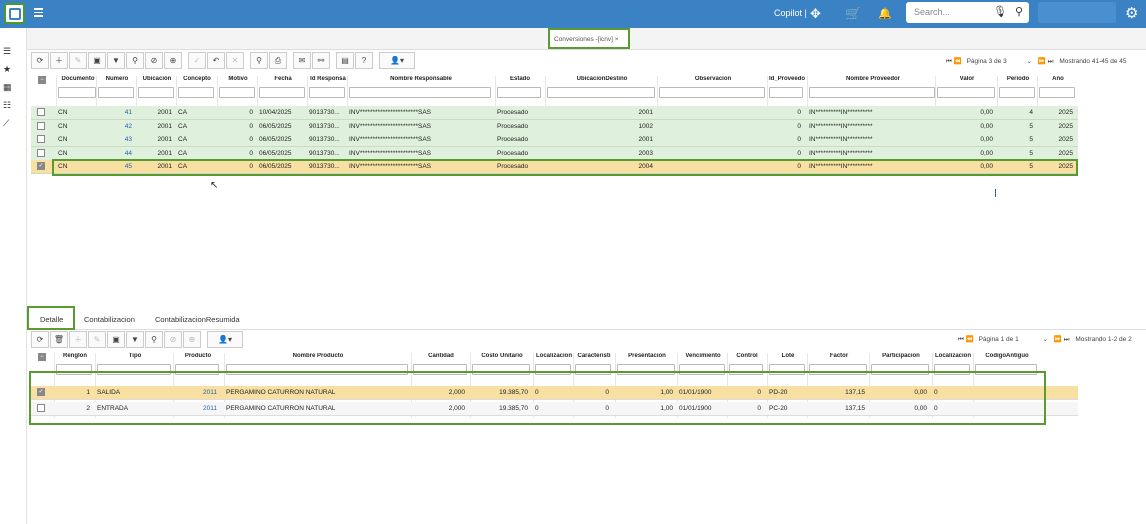 This screenshot has width=1146, height=524. Describe the element at coordinates (238, 80) in the screenshot. I see `column-header: Motivo` at that location.